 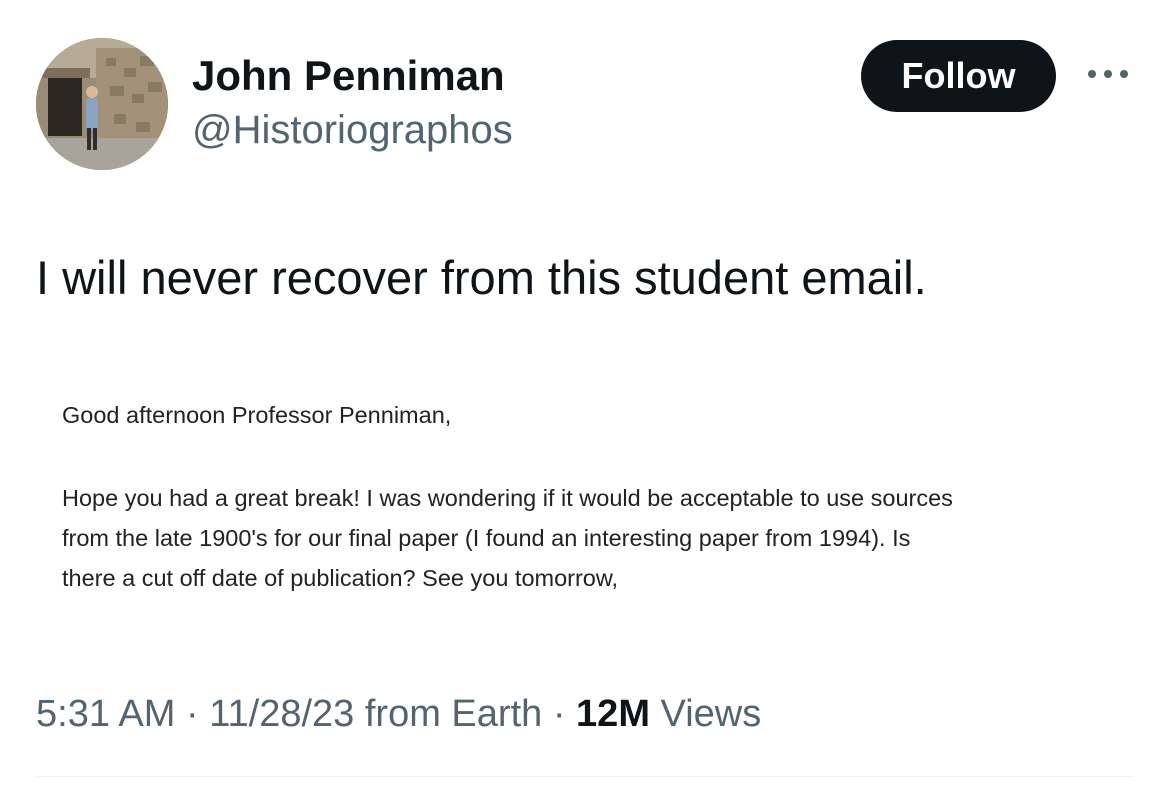 I want to click on author-handle: @Historiographos, so click(x=352, y=130).